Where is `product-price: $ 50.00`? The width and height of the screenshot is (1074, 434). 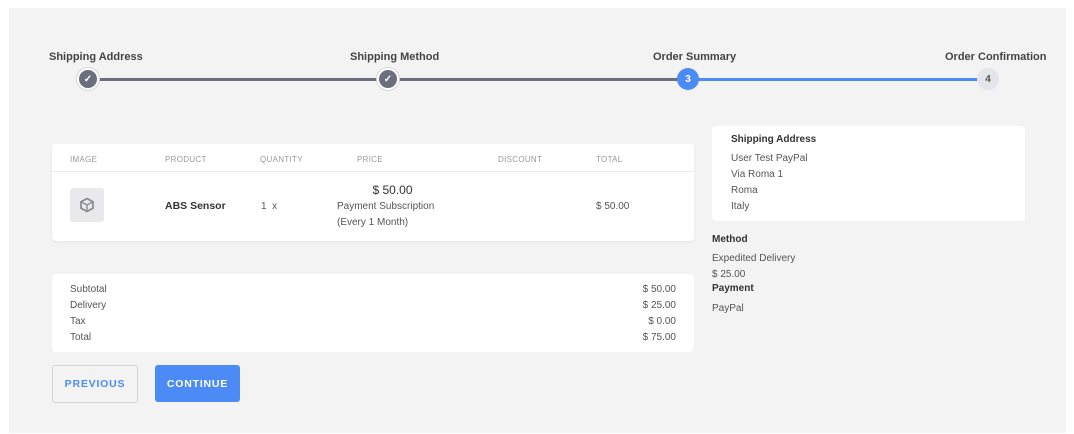
product-price: $ 50.00 is located at coordinates (392, 190).